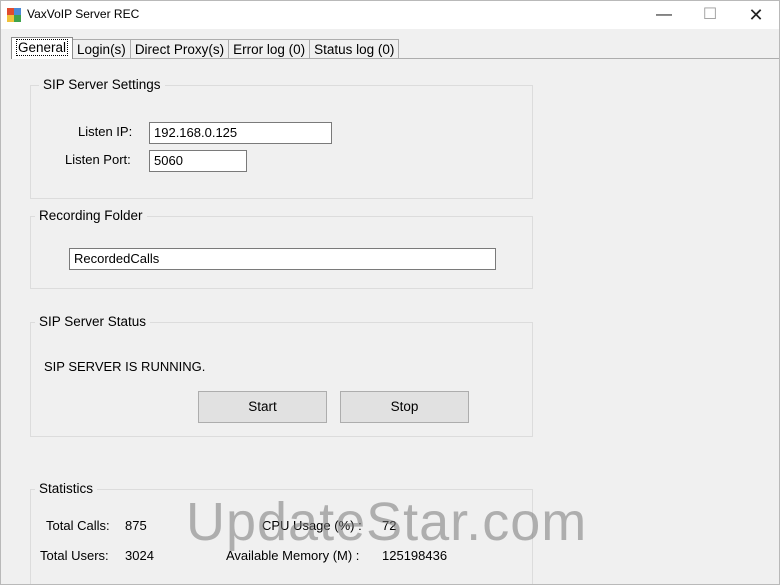  I want to click on tab-logins: Login(s), so click(101, 49).